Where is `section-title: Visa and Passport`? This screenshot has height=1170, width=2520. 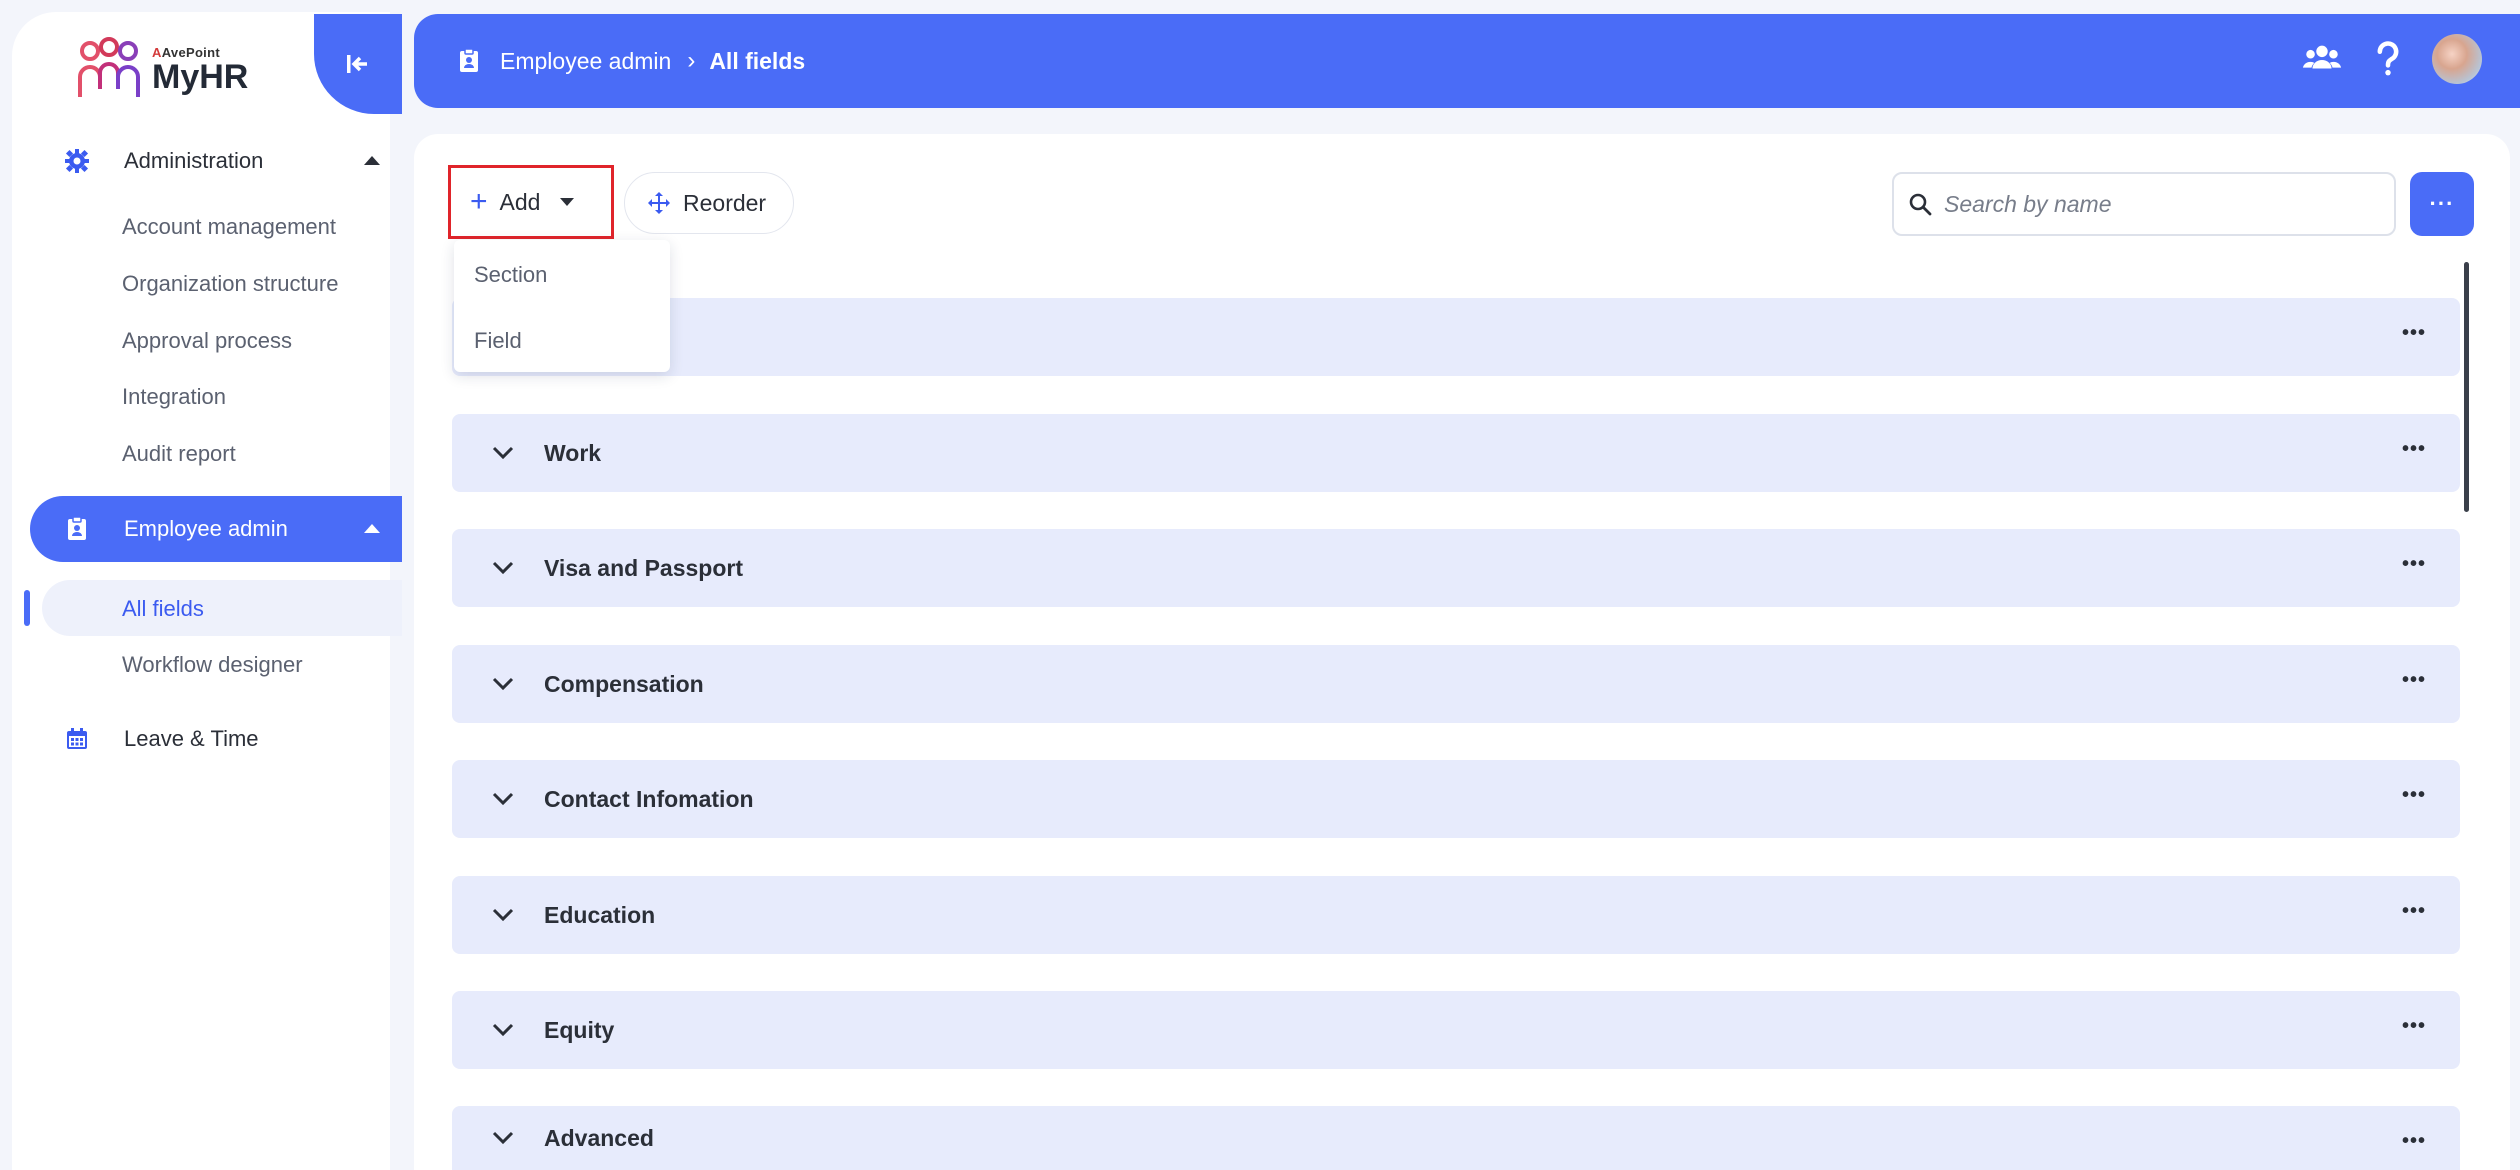 section-title: Visa and Passport is located at coordinates (643, 567).